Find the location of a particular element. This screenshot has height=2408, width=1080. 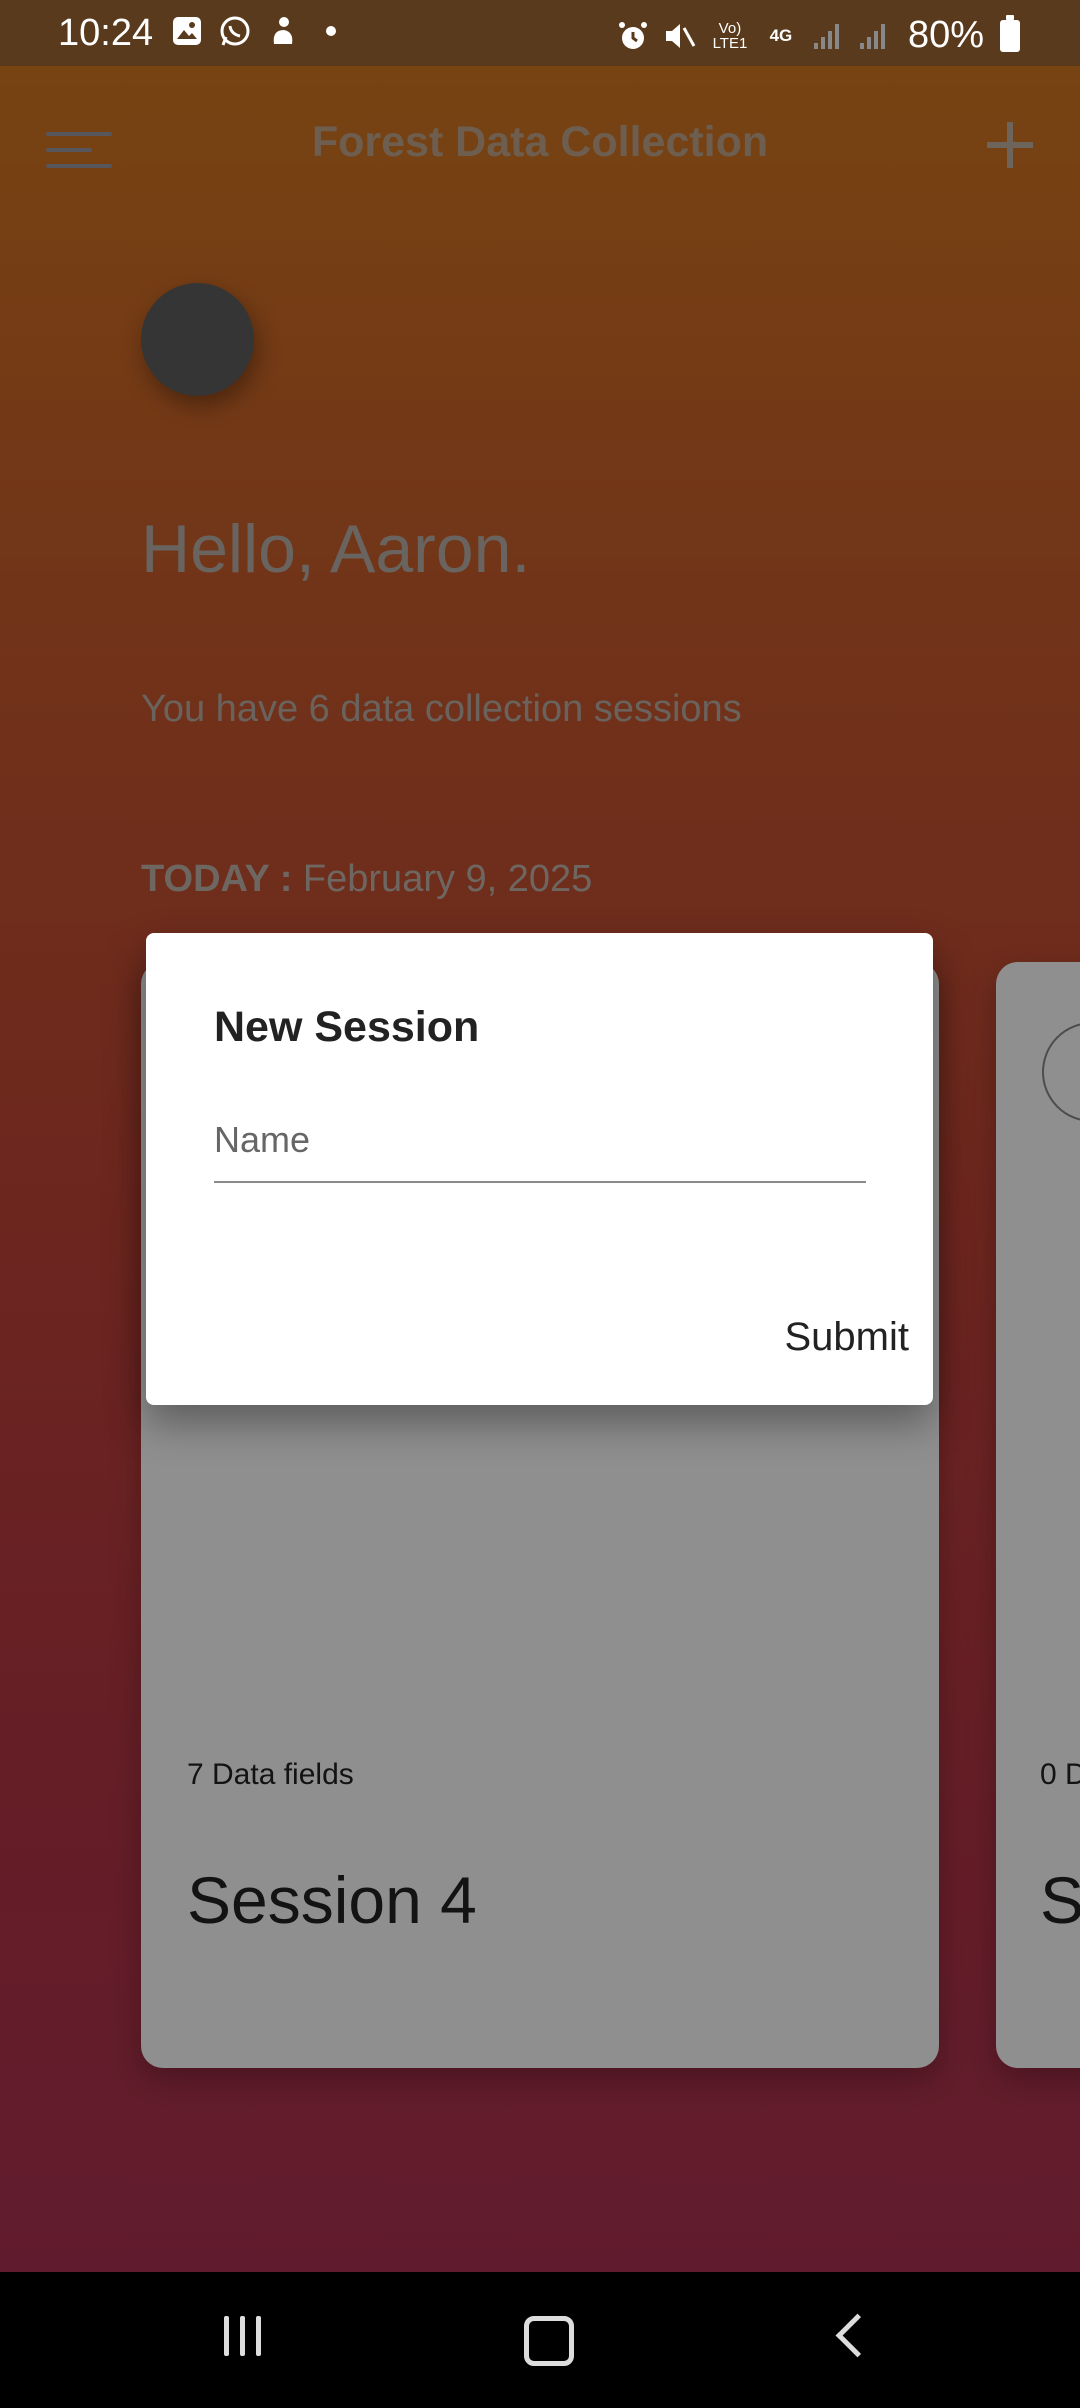

back-icon is located at coordinates (854, 2340).